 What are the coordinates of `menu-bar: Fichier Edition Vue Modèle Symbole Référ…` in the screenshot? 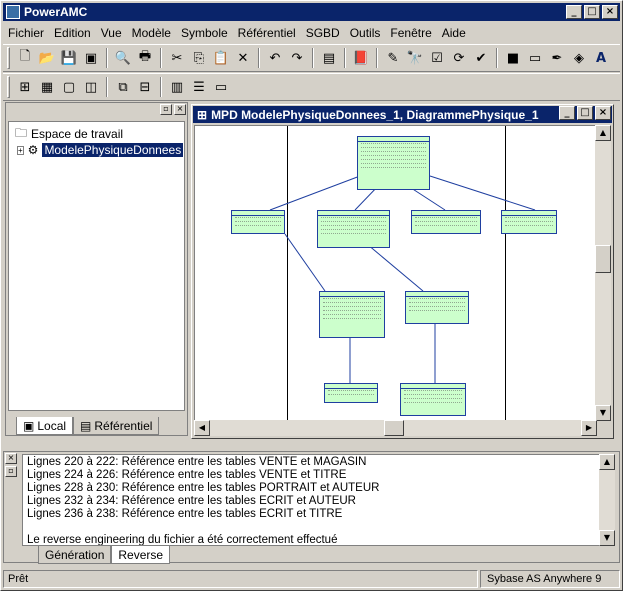 It's located at (311, 32).